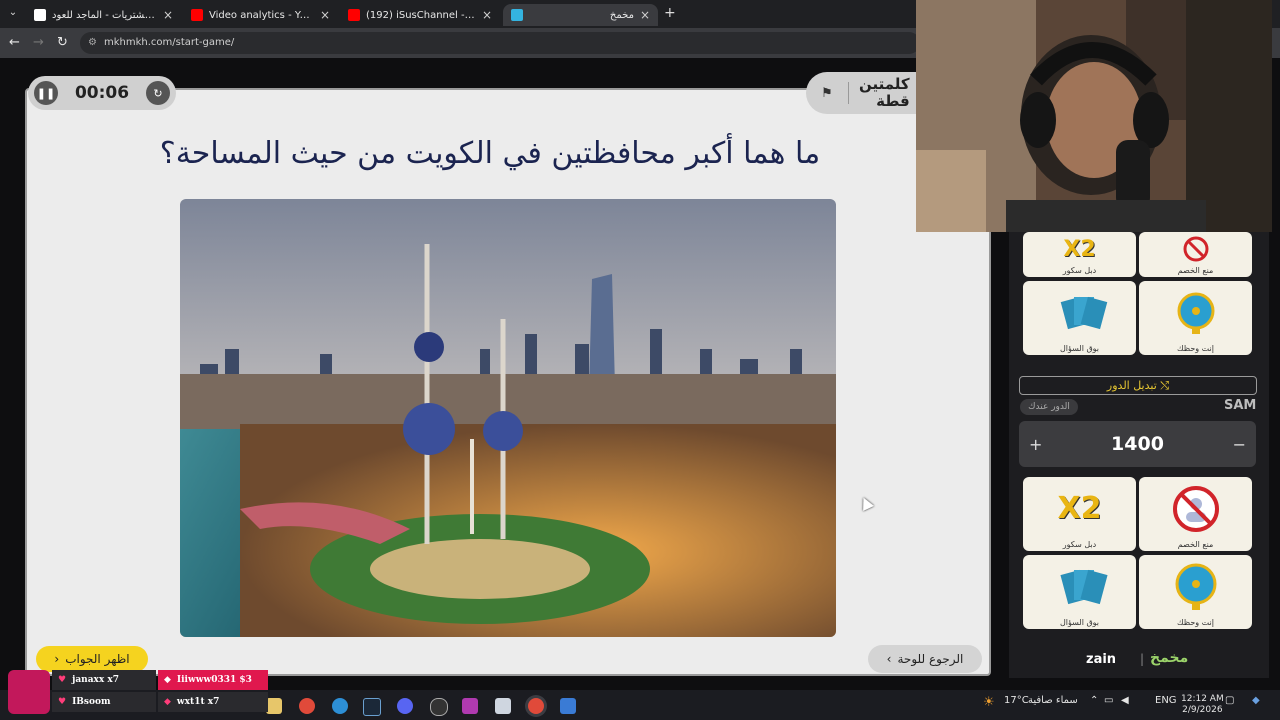 This screenshot has width=1280, height=720. What do you see at coordinates (1094, 700) in the screenshot?
I see `tray-chevron-icon: ⌃` at bounding box center [1094, 700].